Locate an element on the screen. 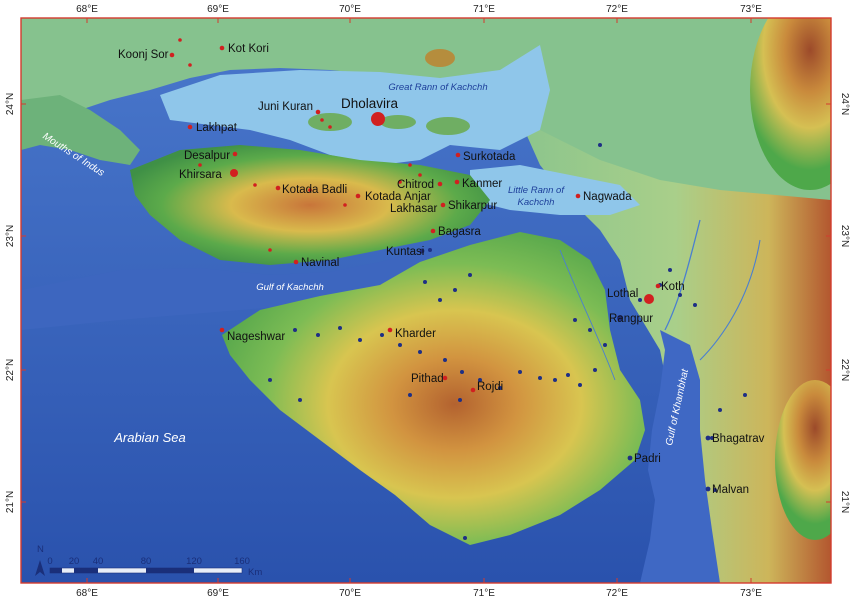  lon-label-top-70: 70°E is located at coordinates (350, 9).